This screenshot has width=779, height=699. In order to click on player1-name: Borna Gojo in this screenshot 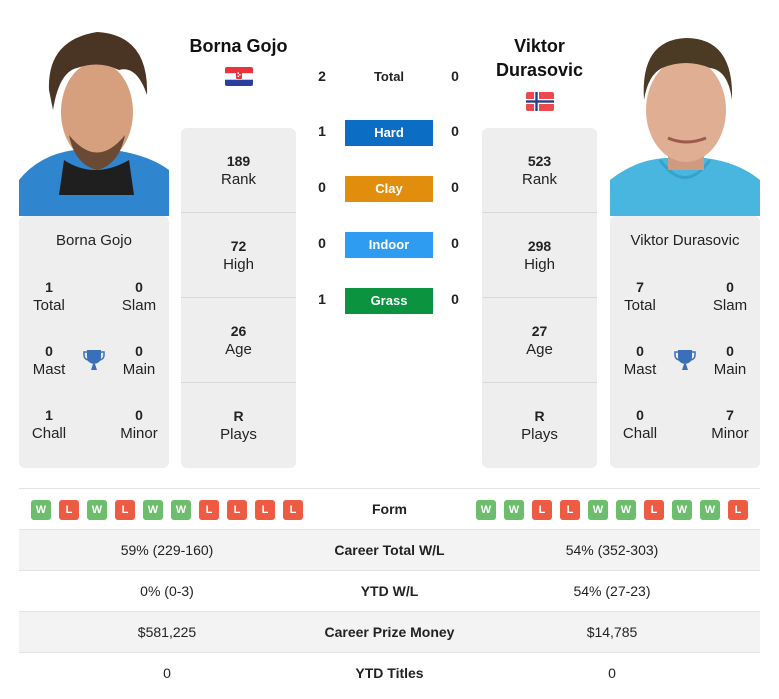, I will do `click(238, 46)`.